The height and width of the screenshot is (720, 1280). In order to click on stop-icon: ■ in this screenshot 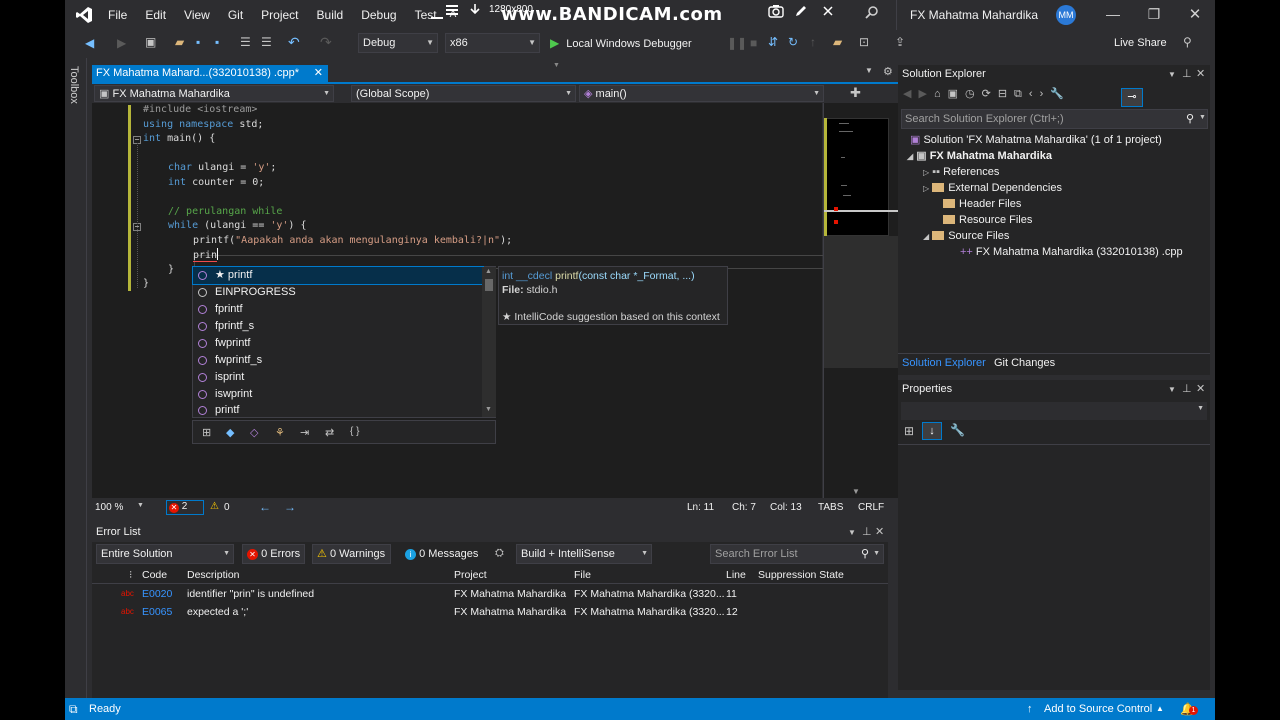, I will do `click(753, 43)`.